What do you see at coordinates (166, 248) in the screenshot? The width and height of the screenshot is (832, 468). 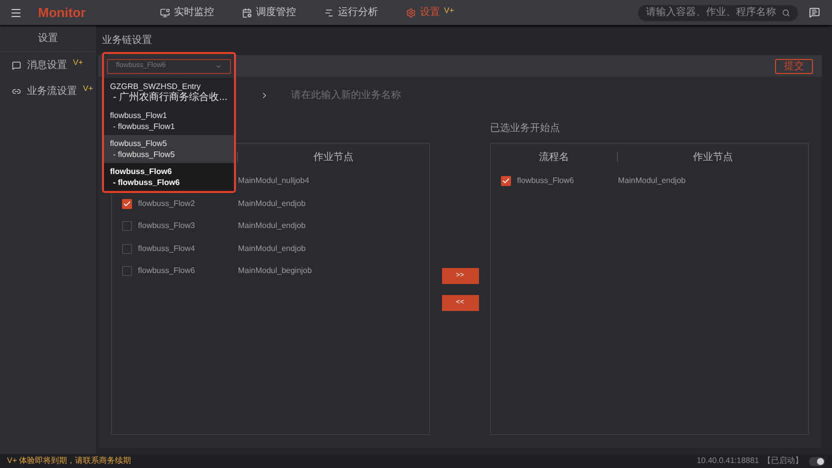 I see `table-cell: flowbuss_Flow4` at bounding box center [166, 248].